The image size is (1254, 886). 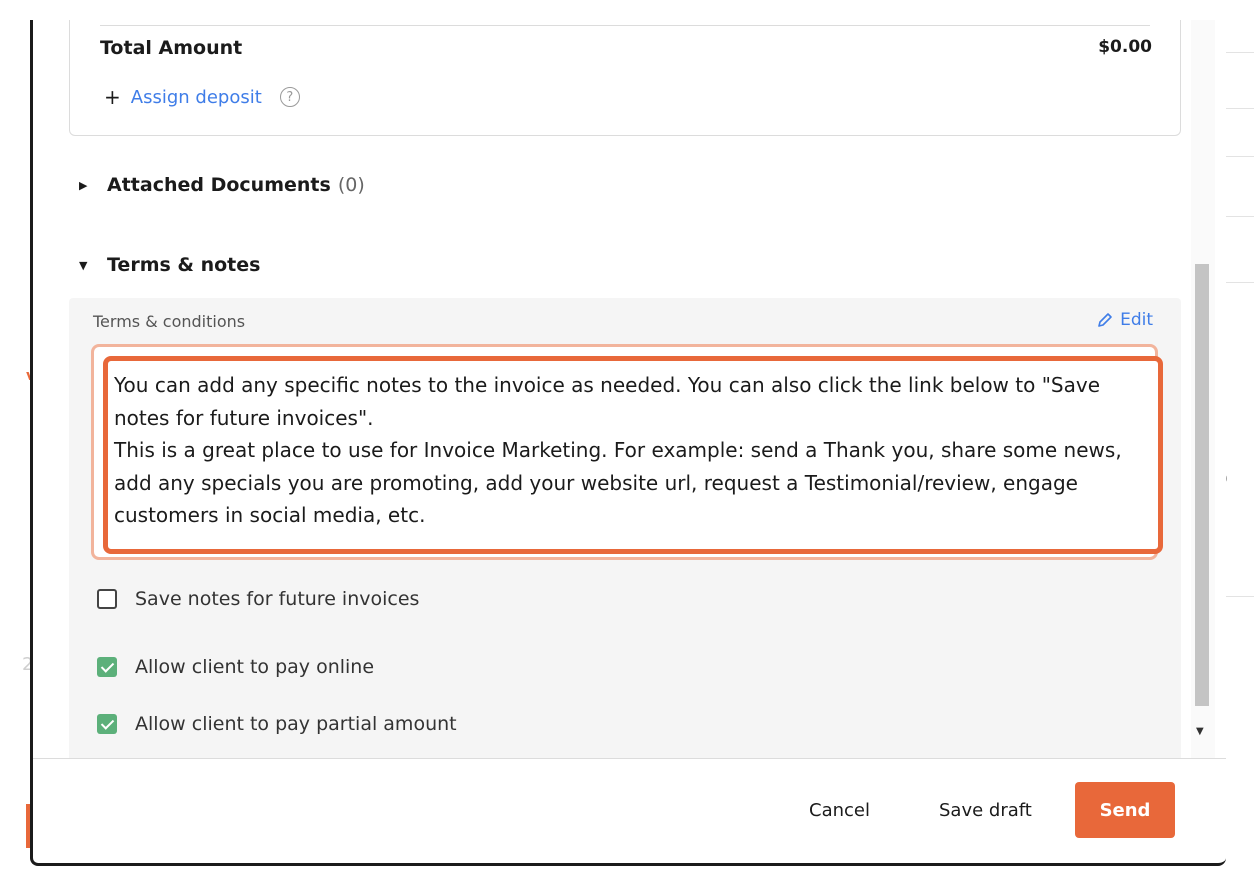 I want to click on attached-documents-count: (0), so click(x=351, y=185).